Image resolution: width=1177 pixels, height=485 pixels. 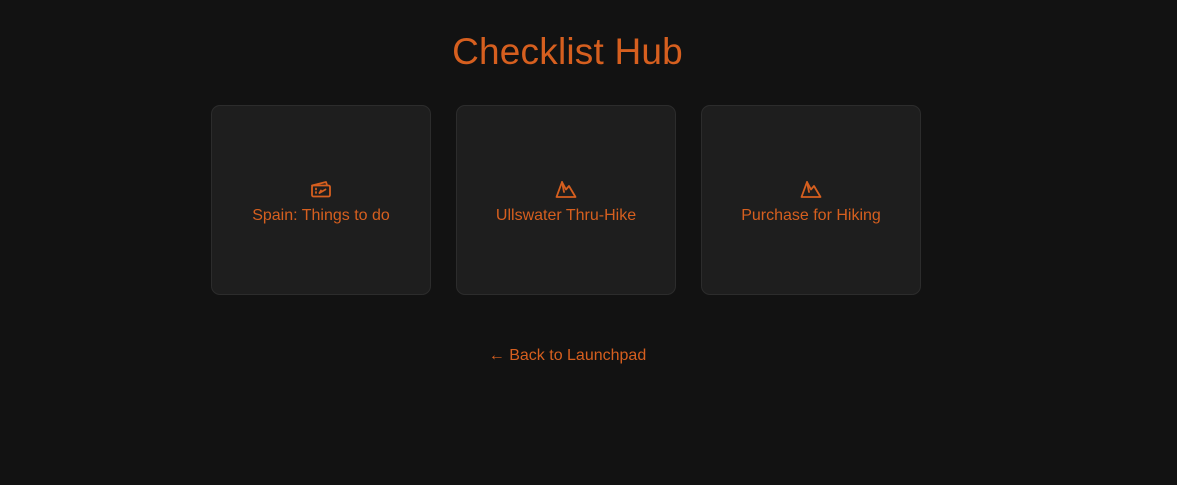 I want to click on checklist-card-label: Spain: Things to do, so click(x=321, y=215).